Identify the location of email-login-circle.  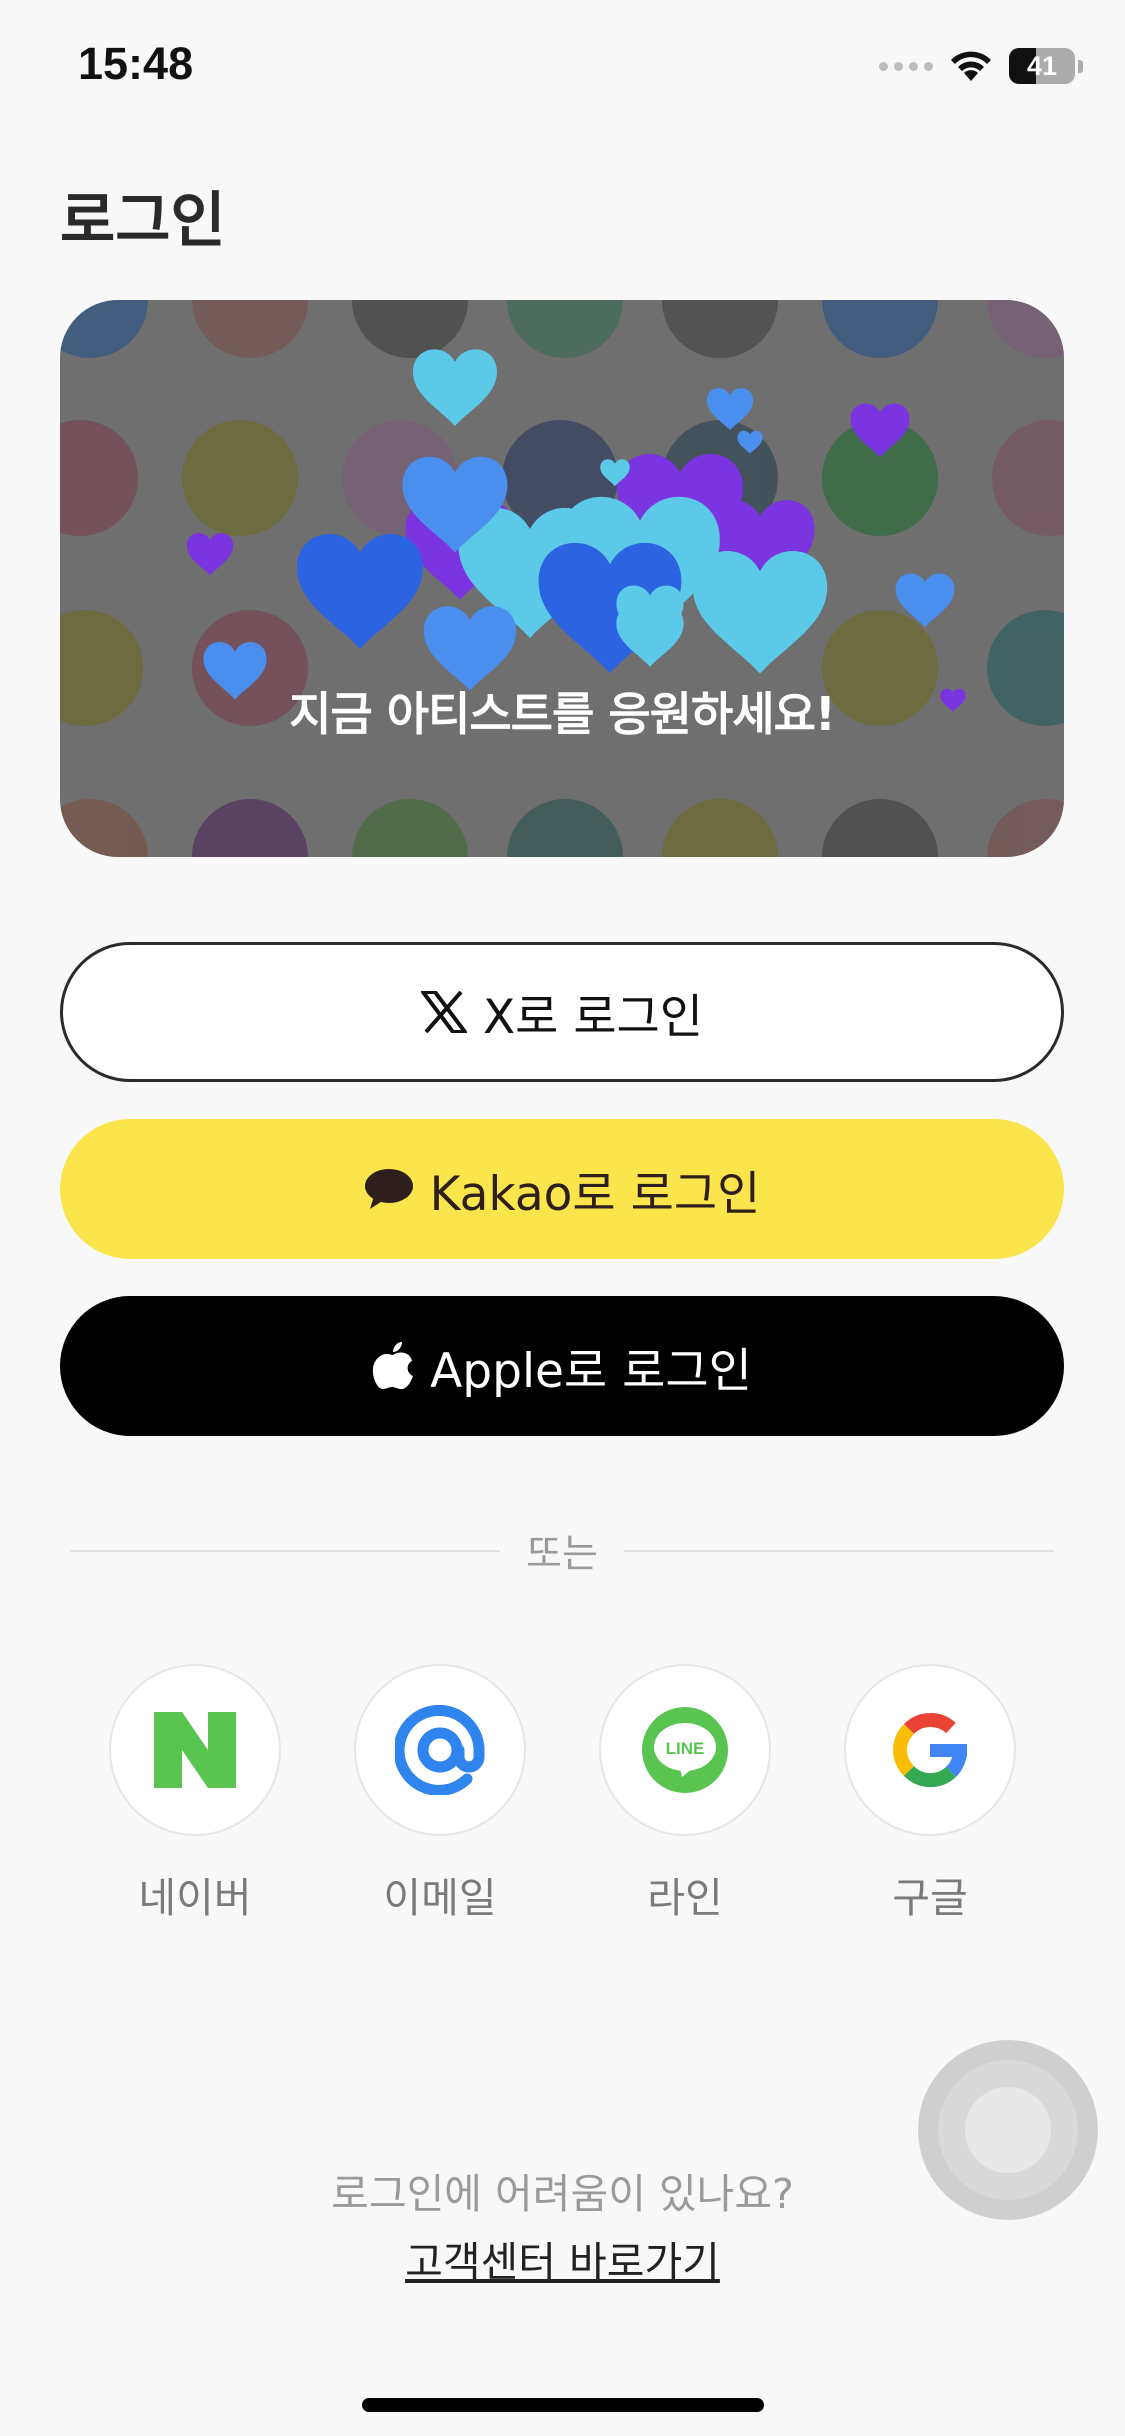
(440, 1750).